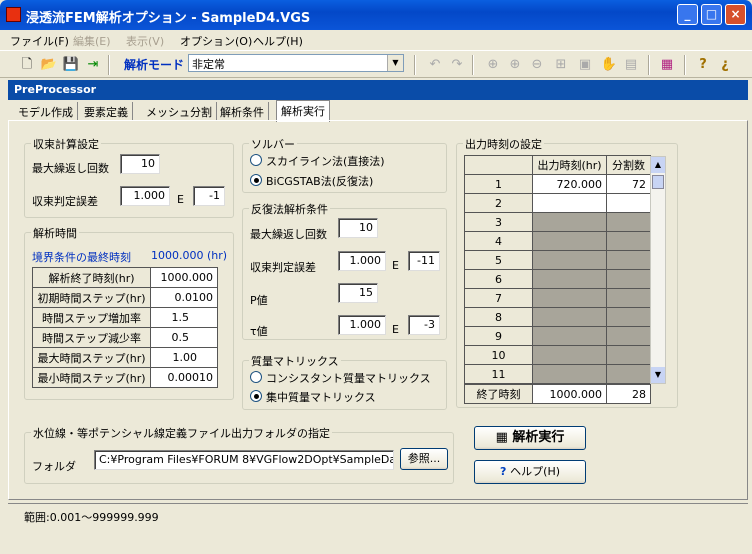  What do you see at coordinates (140, 164) in the screenshot?
I see `conv-max-iter-input: 10` at bounding box center [140, 164].